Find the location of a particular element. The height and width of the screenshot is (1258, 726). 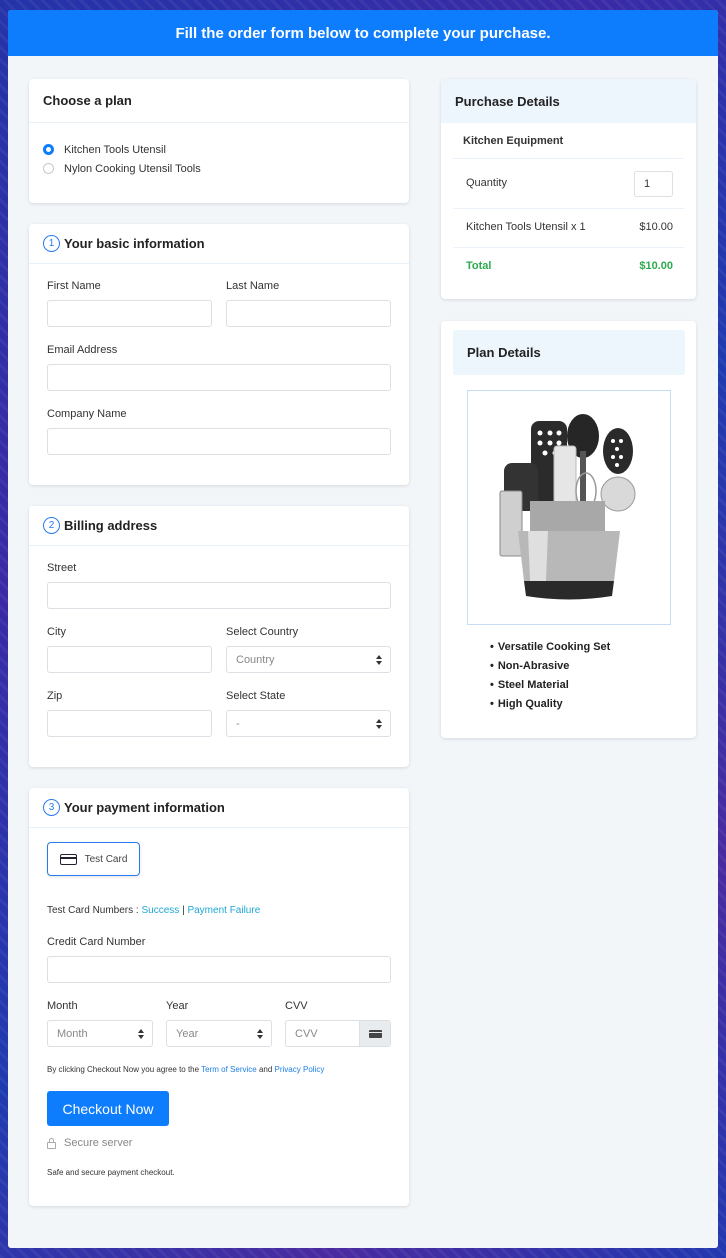

street-input is located at coordinates (219, 595).